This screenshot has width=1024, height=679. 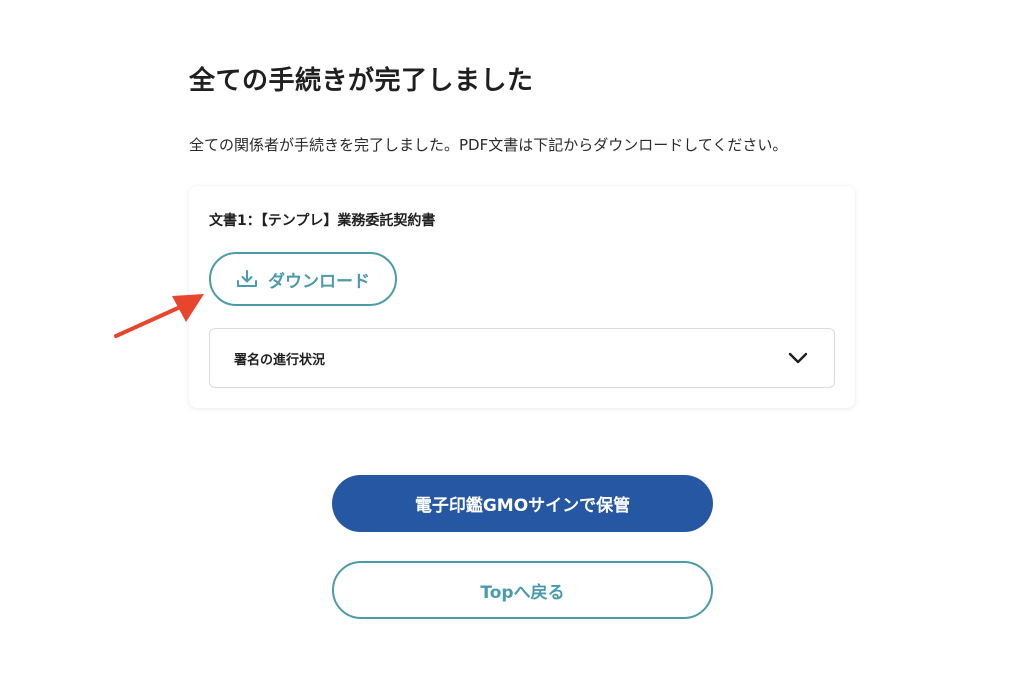 I want to click on signing-progress-label: 署名の進行状況, so click(x=280, y=360).